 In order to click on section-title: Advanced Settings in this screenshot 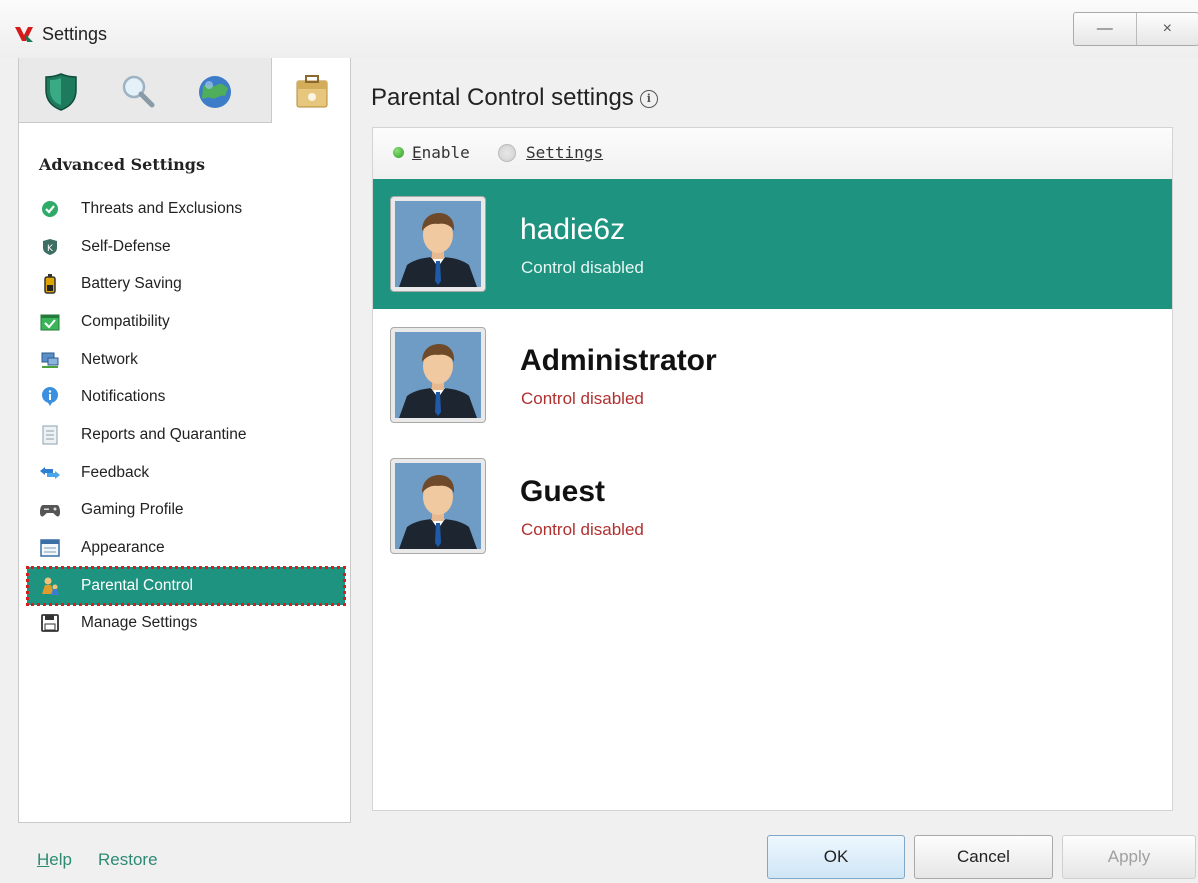, I will do `click(122, 164)`.